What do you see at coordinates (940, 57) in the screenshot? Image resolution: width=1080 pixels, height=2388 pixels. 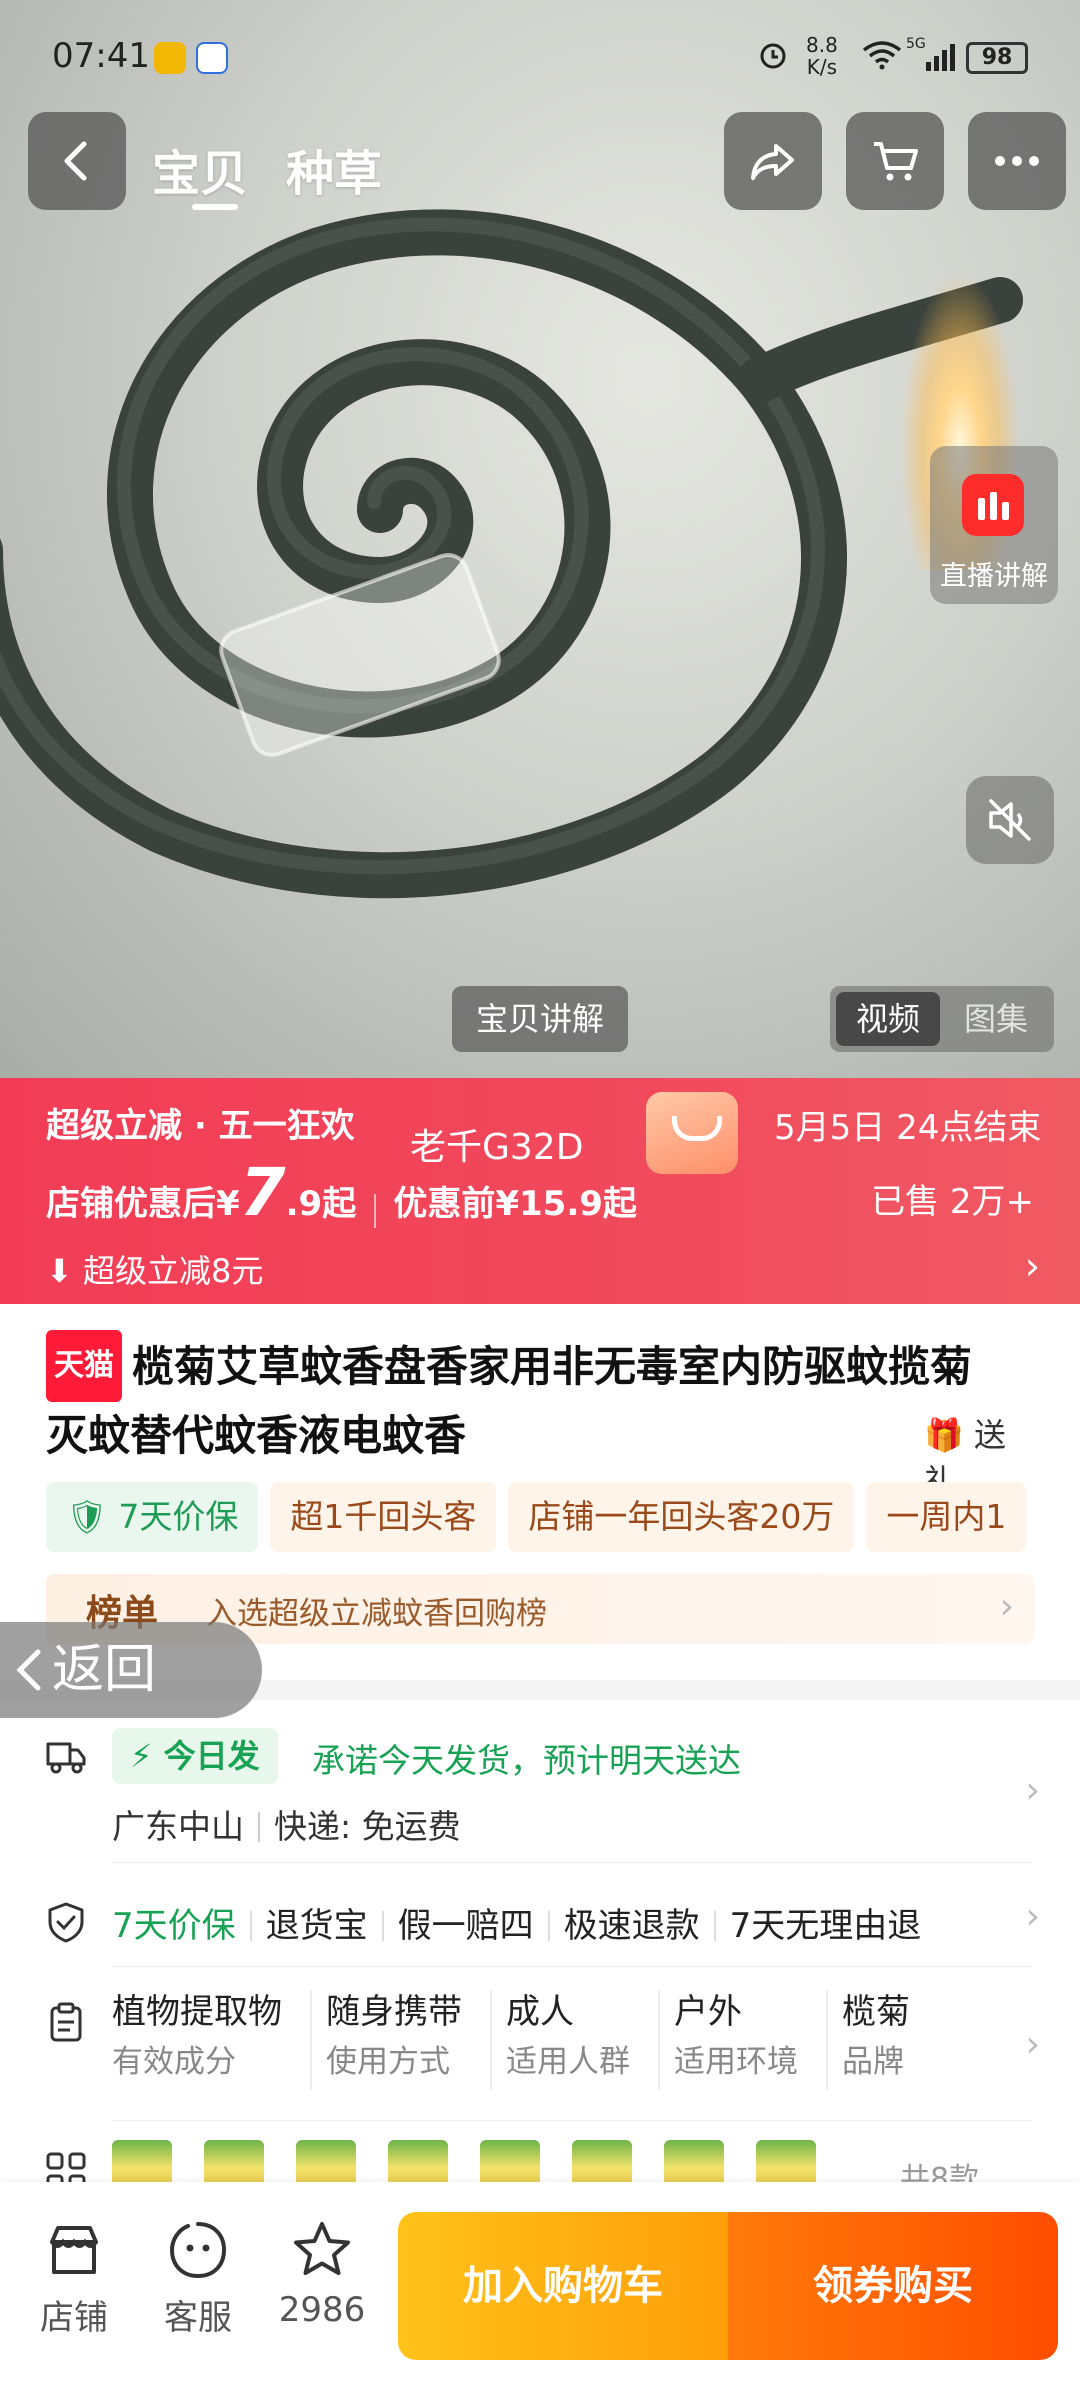 I see `signal-icon` at bounding box center [940, 57].